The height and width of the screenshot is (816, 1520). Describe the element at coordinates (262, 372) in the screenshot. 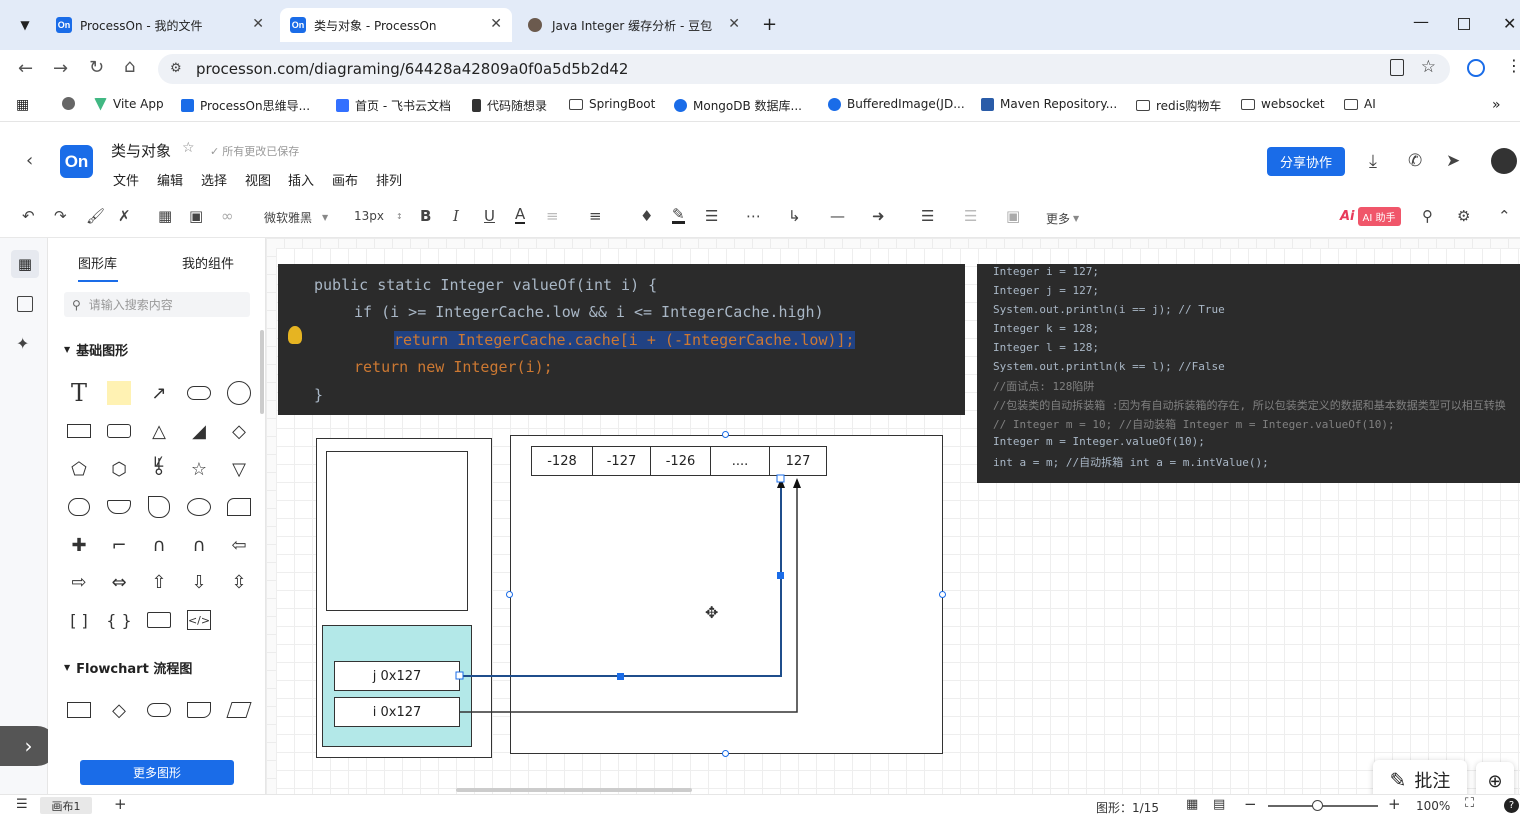

I see `panel-scrollbar` at that location.